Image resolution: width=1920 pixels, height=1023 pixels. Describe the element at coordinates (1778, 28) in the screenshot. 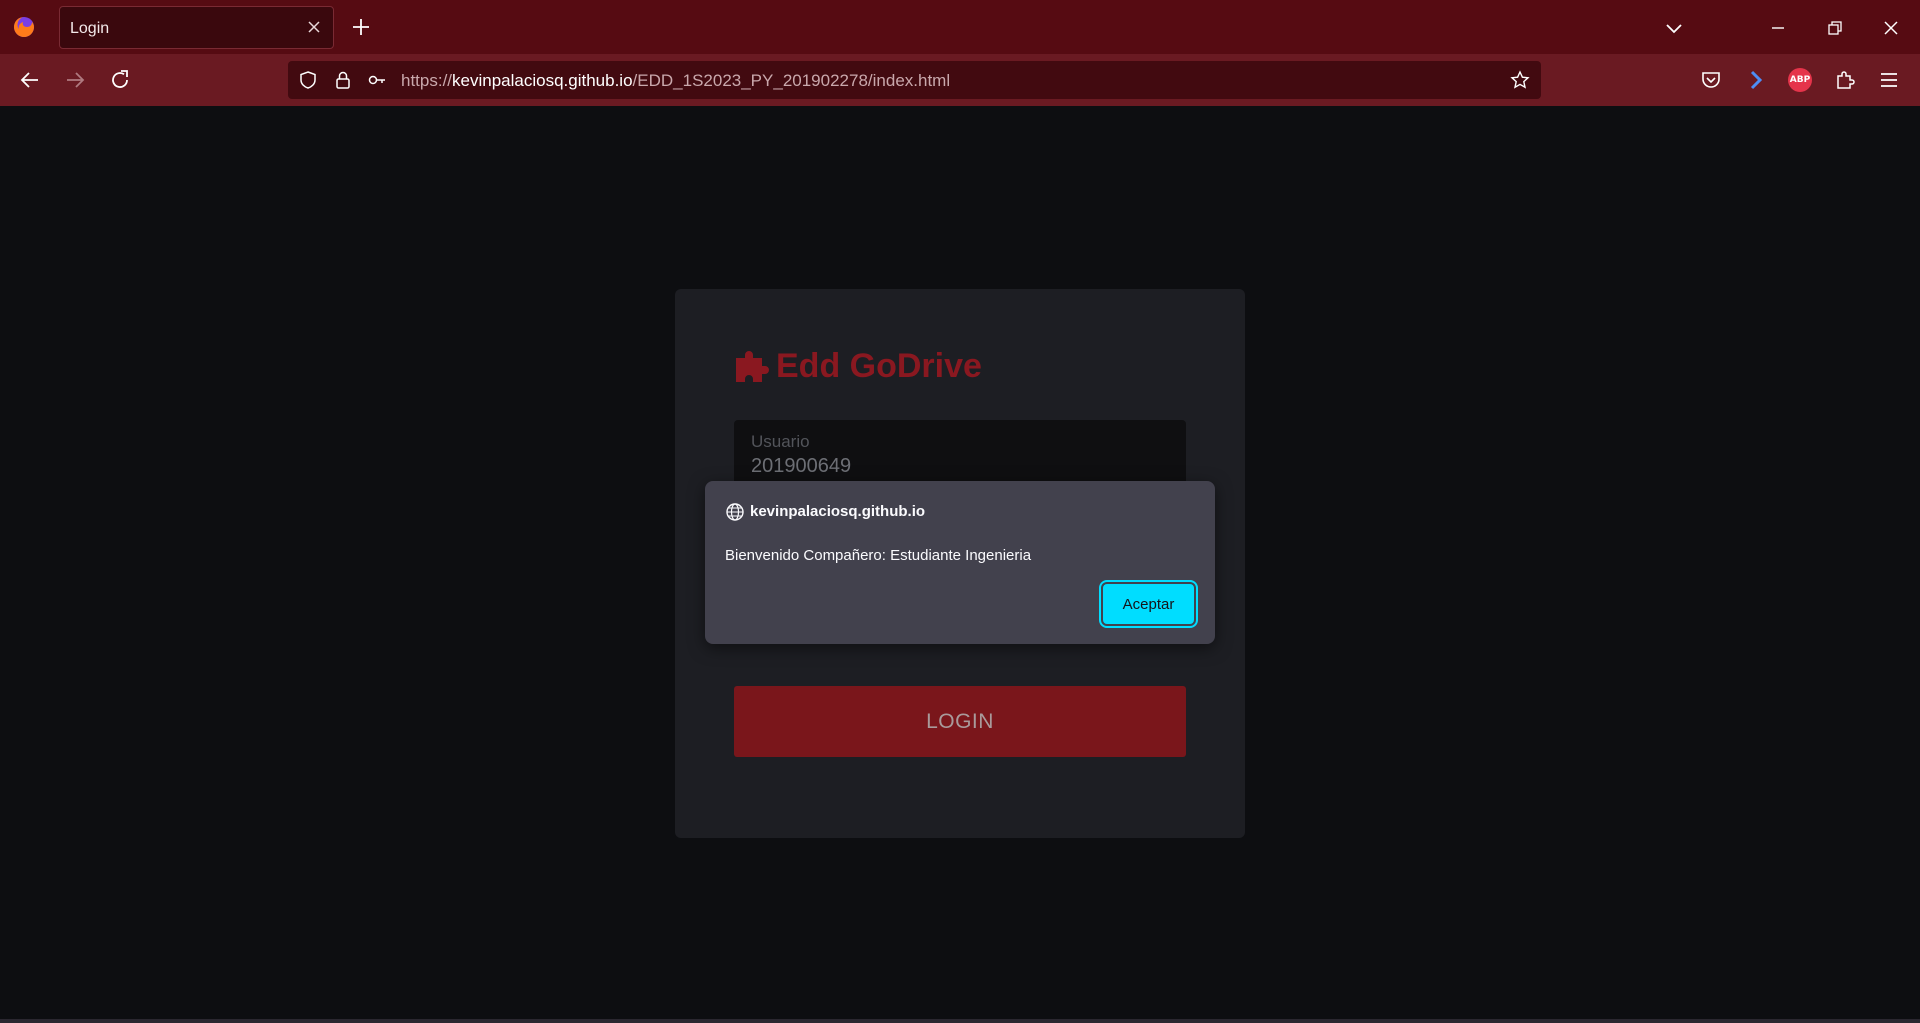

I see `minimize-icon` at that location.